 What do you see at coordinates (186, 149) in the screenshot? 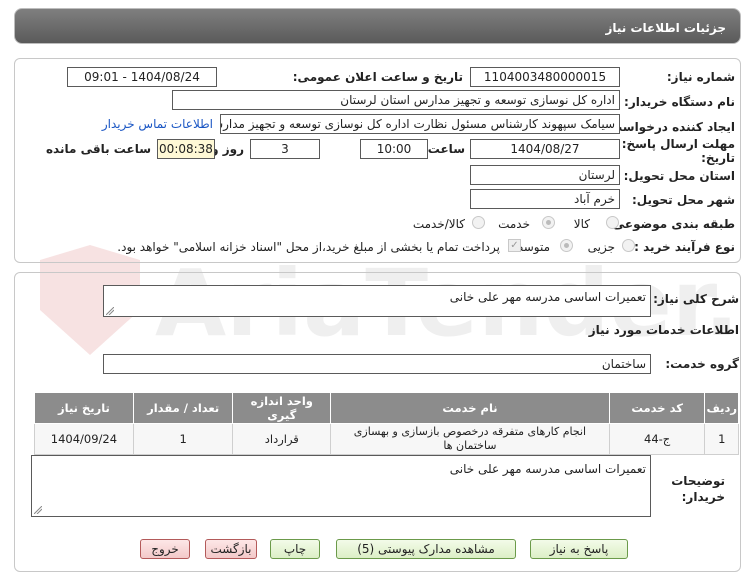
I see `remaining-time-field: 00:08:38` at bounding box center [186, 149].